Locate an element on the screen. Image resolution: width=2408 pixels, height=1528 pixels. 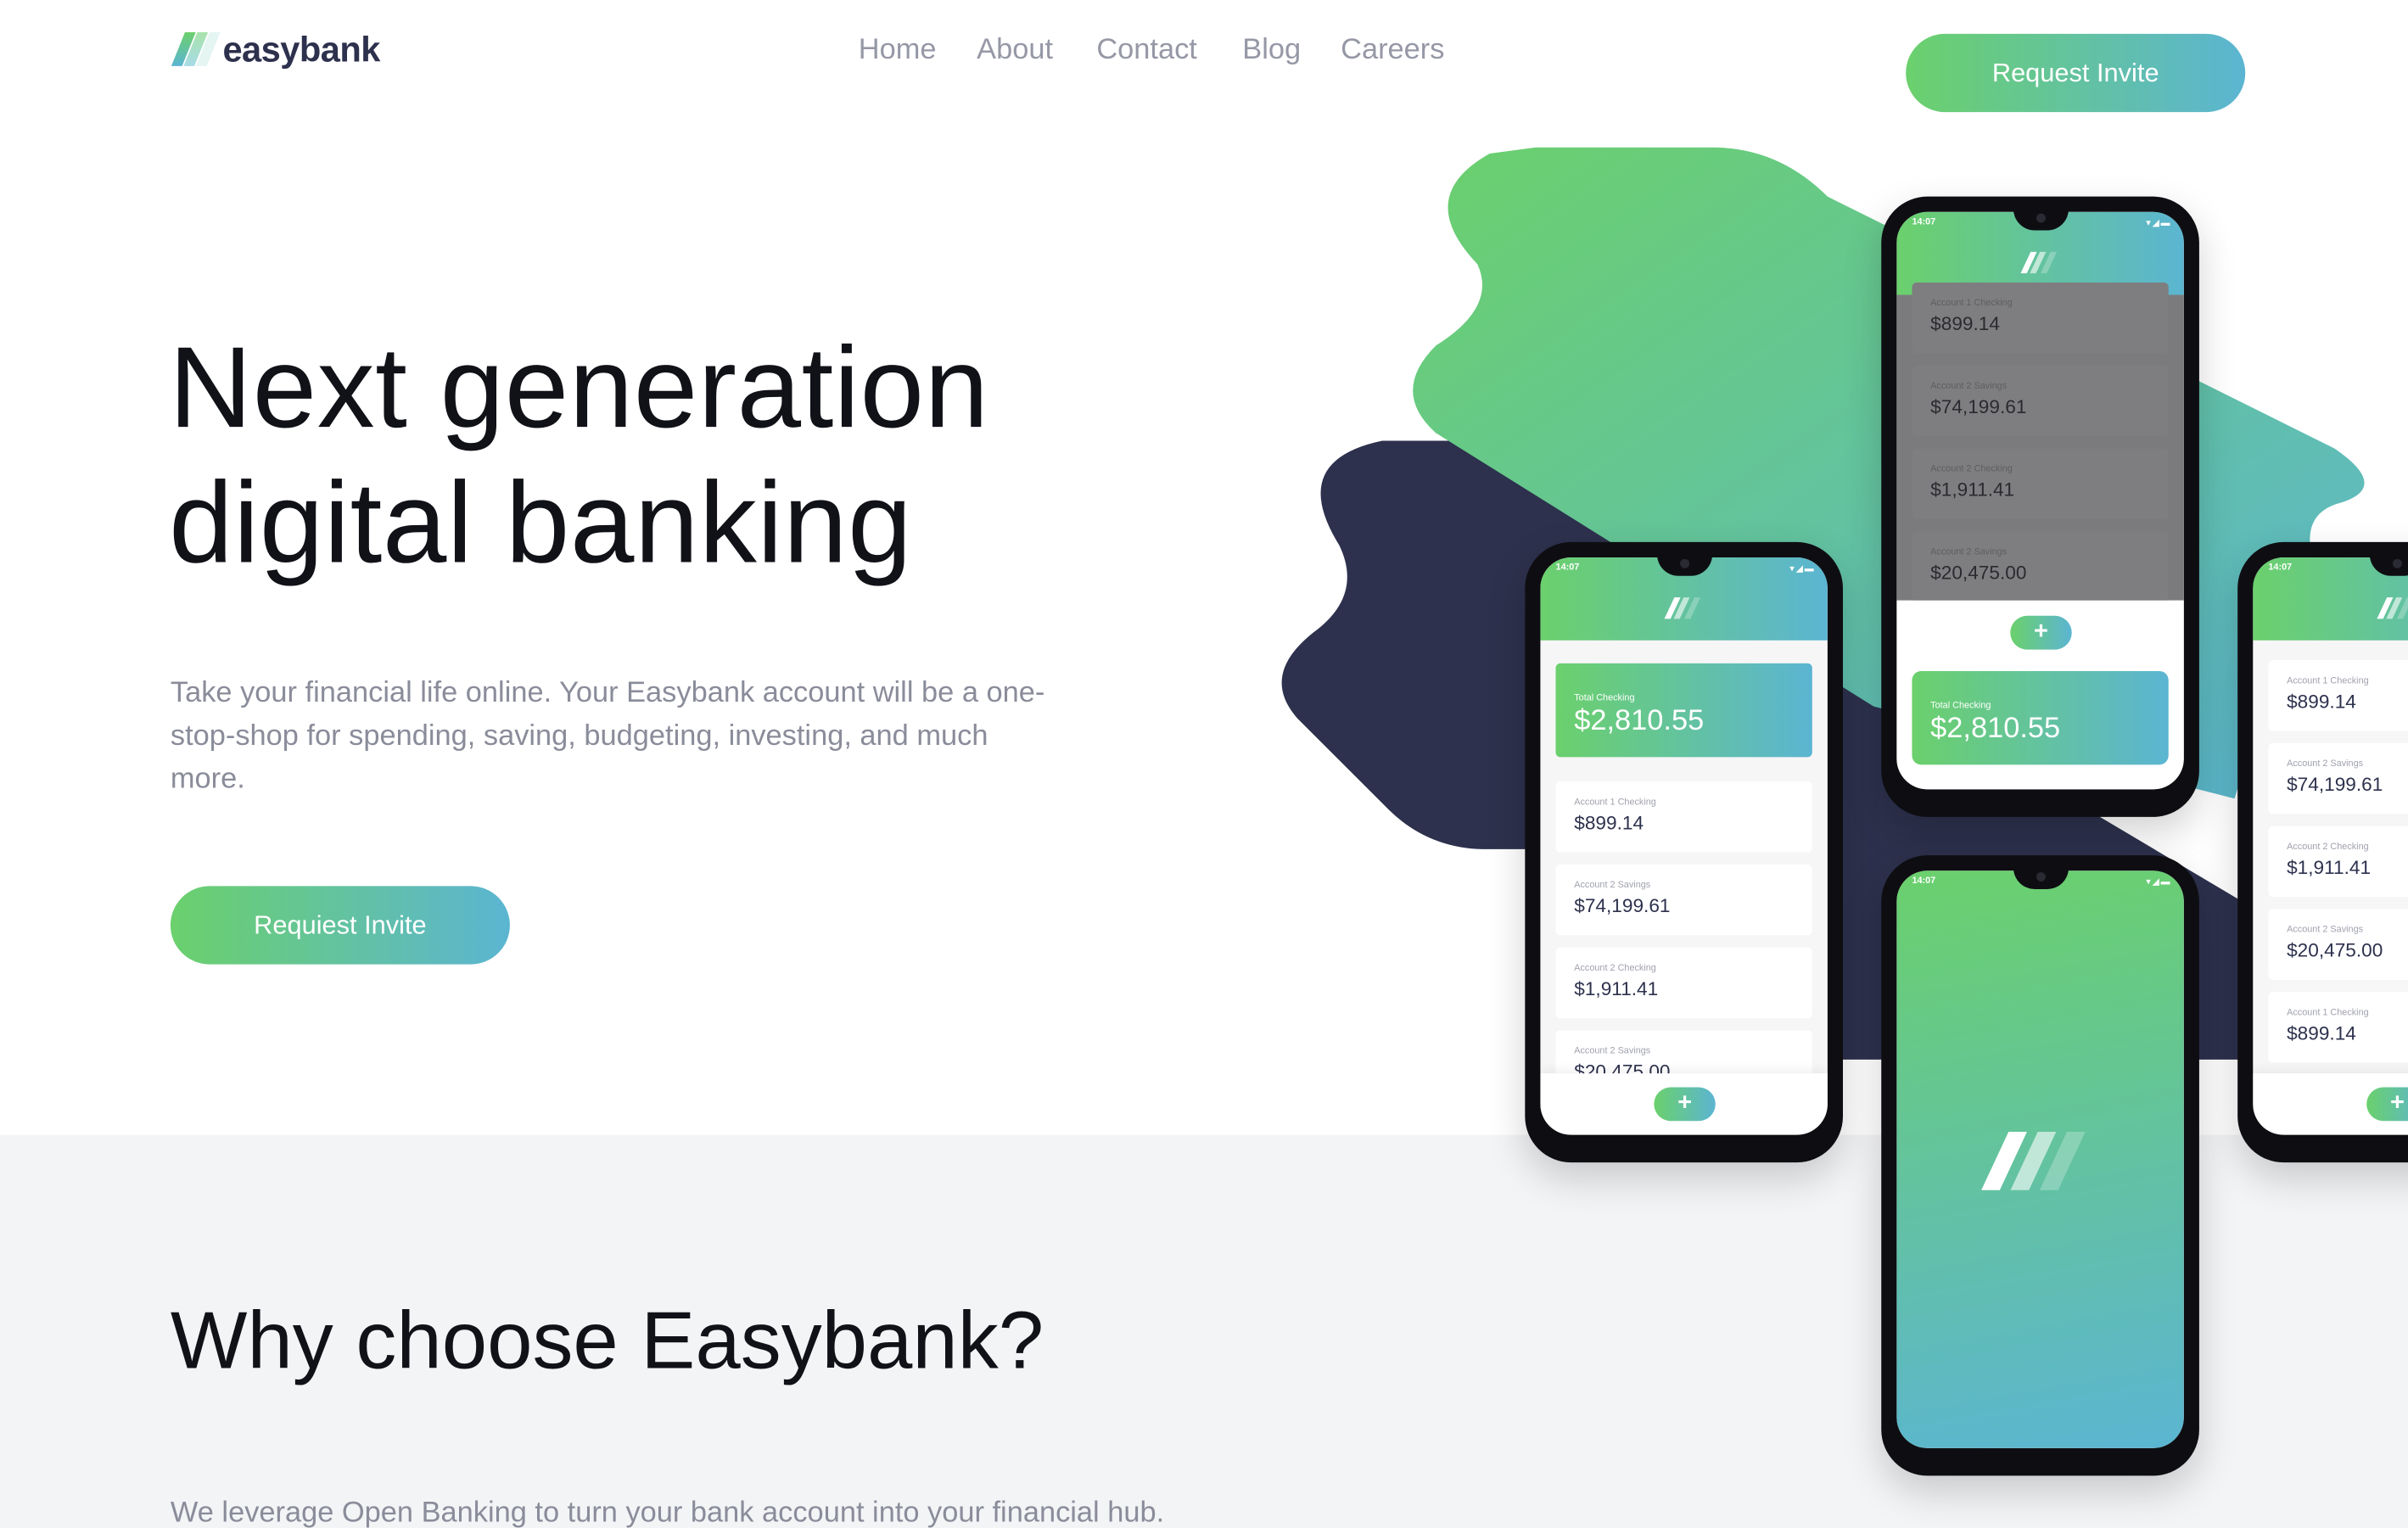
phone-screen: 14:07 ▾◢▬ is located at coordinates (2040, 1159).